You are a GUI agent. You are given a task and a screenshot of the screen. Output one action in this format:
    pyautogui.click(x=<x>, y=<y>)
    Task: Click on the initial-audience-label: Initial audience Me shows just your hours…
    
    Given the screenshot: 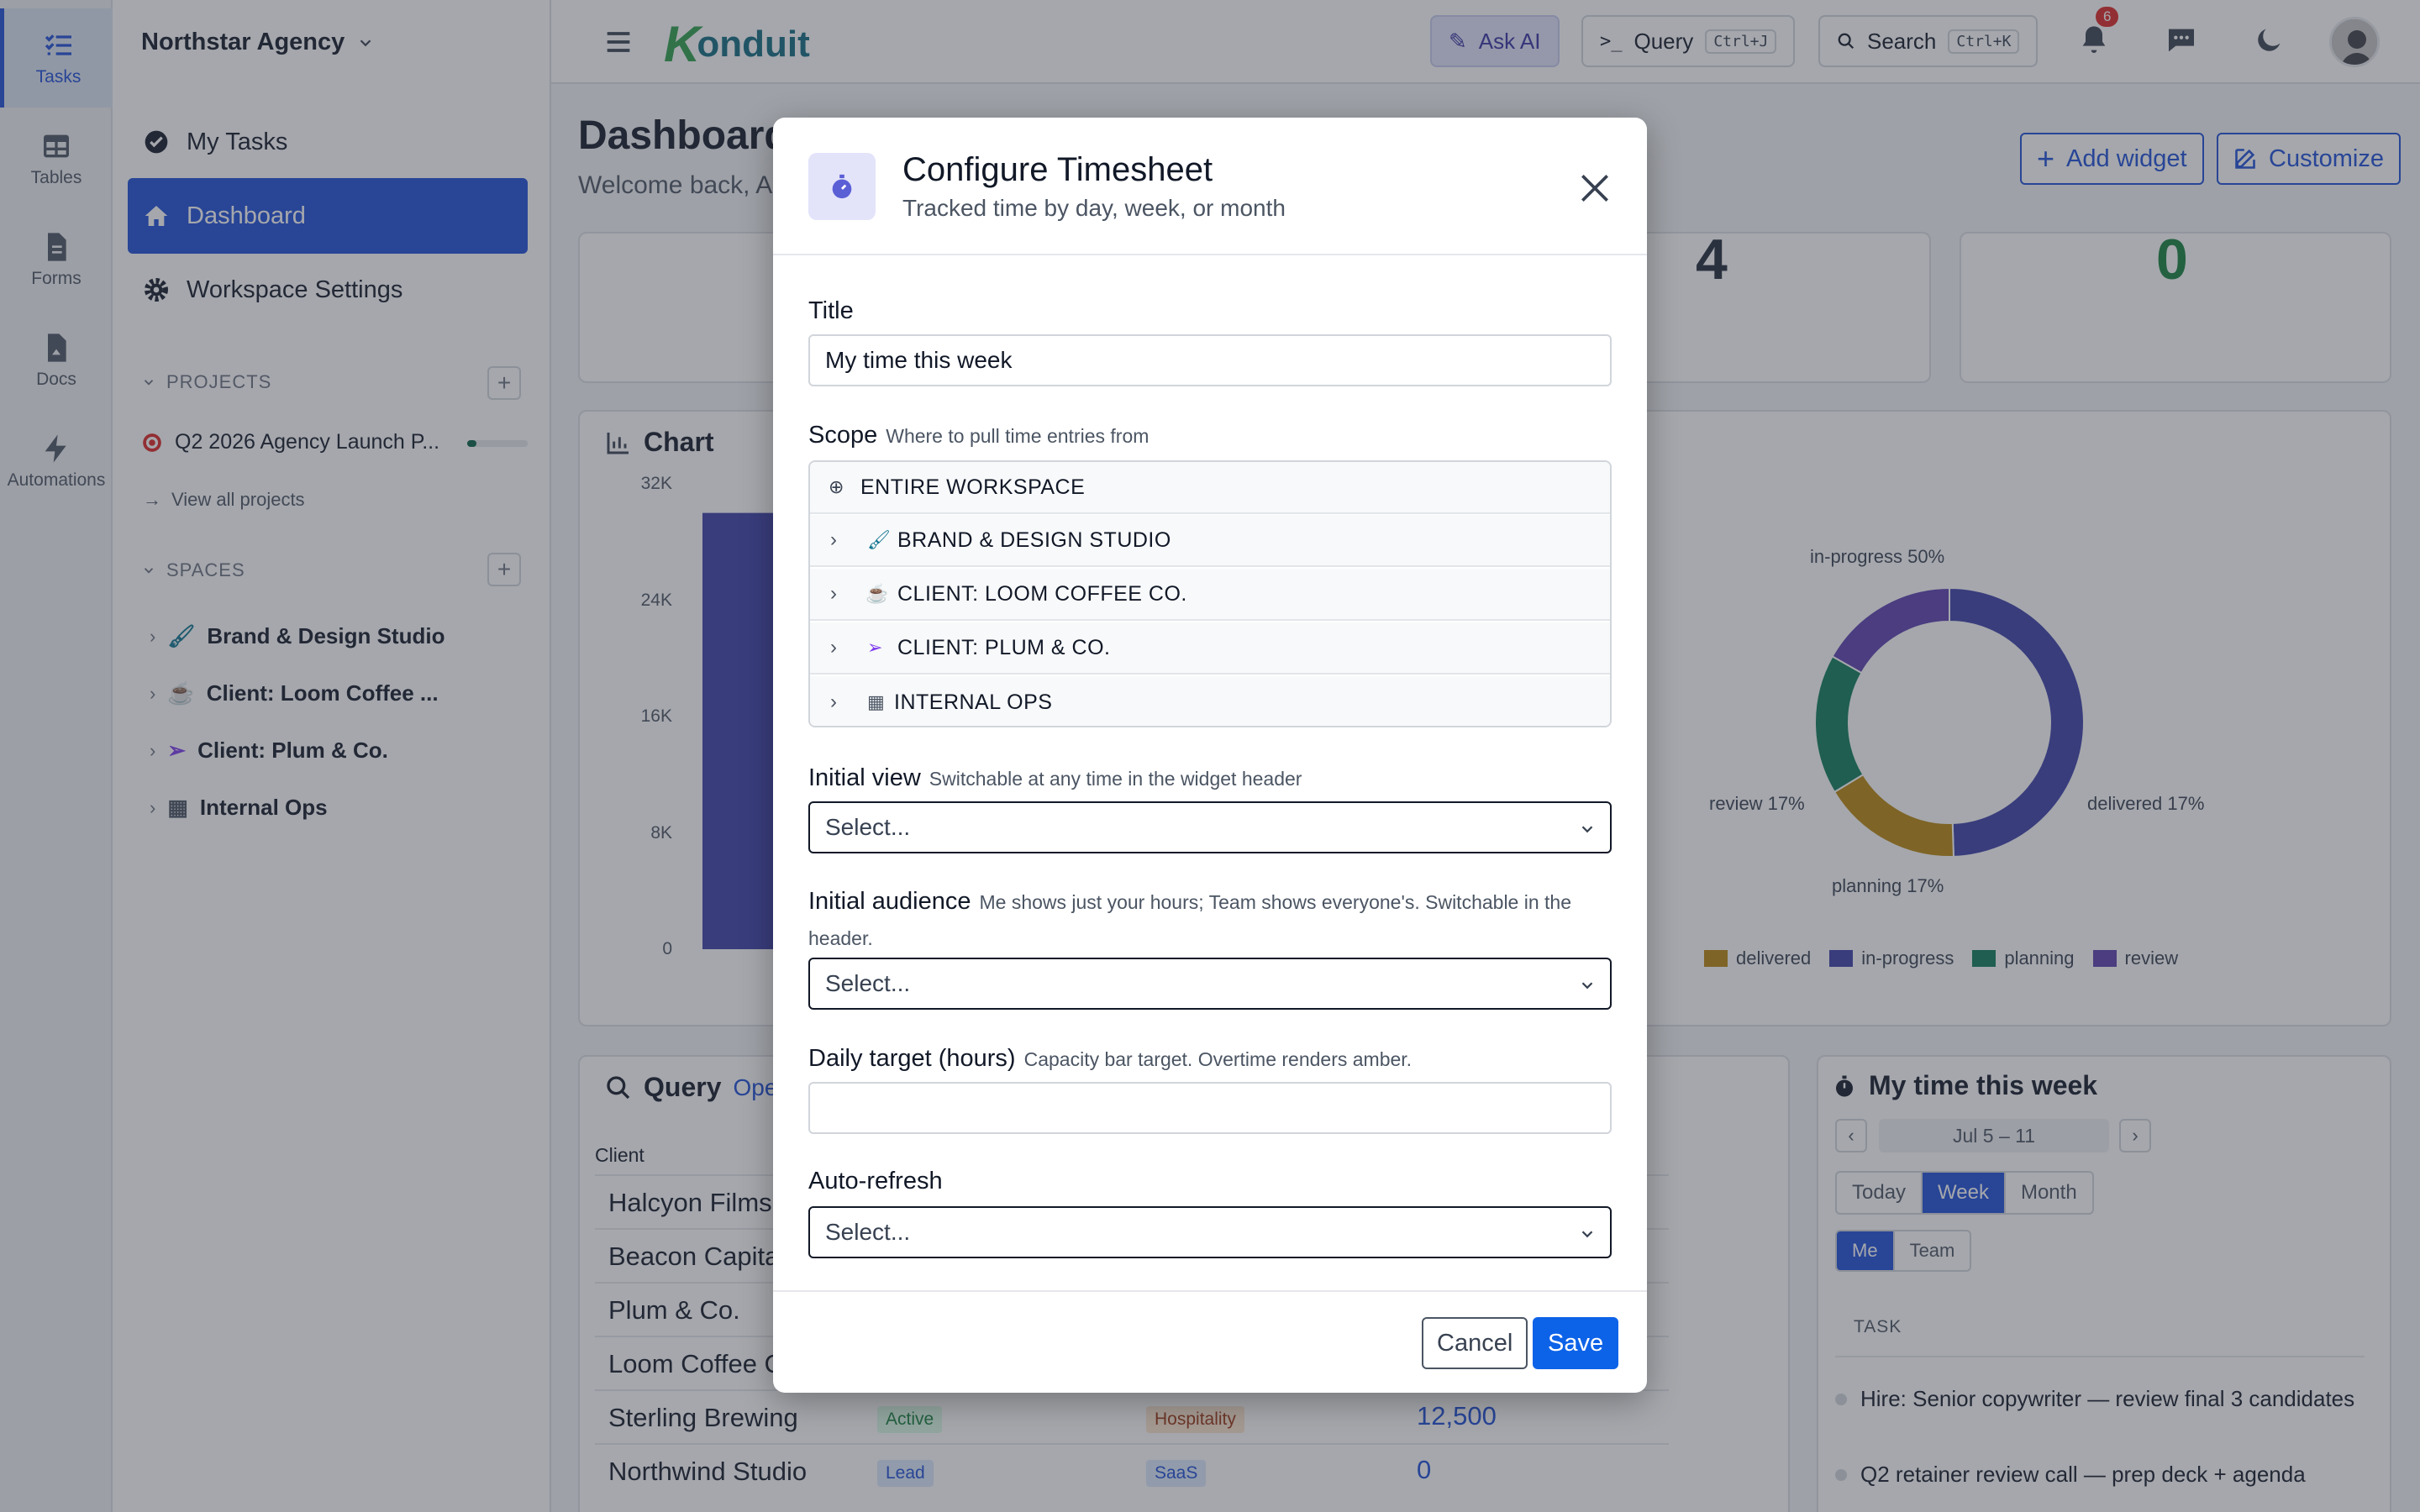 What is the action you would take?
    pyautogui.click(x=1210, y=920)
    